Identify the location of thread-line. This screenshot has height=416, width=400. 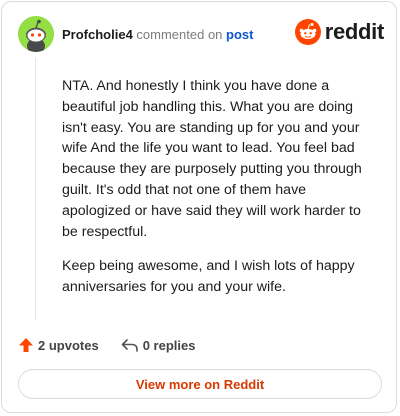
(35, 189).